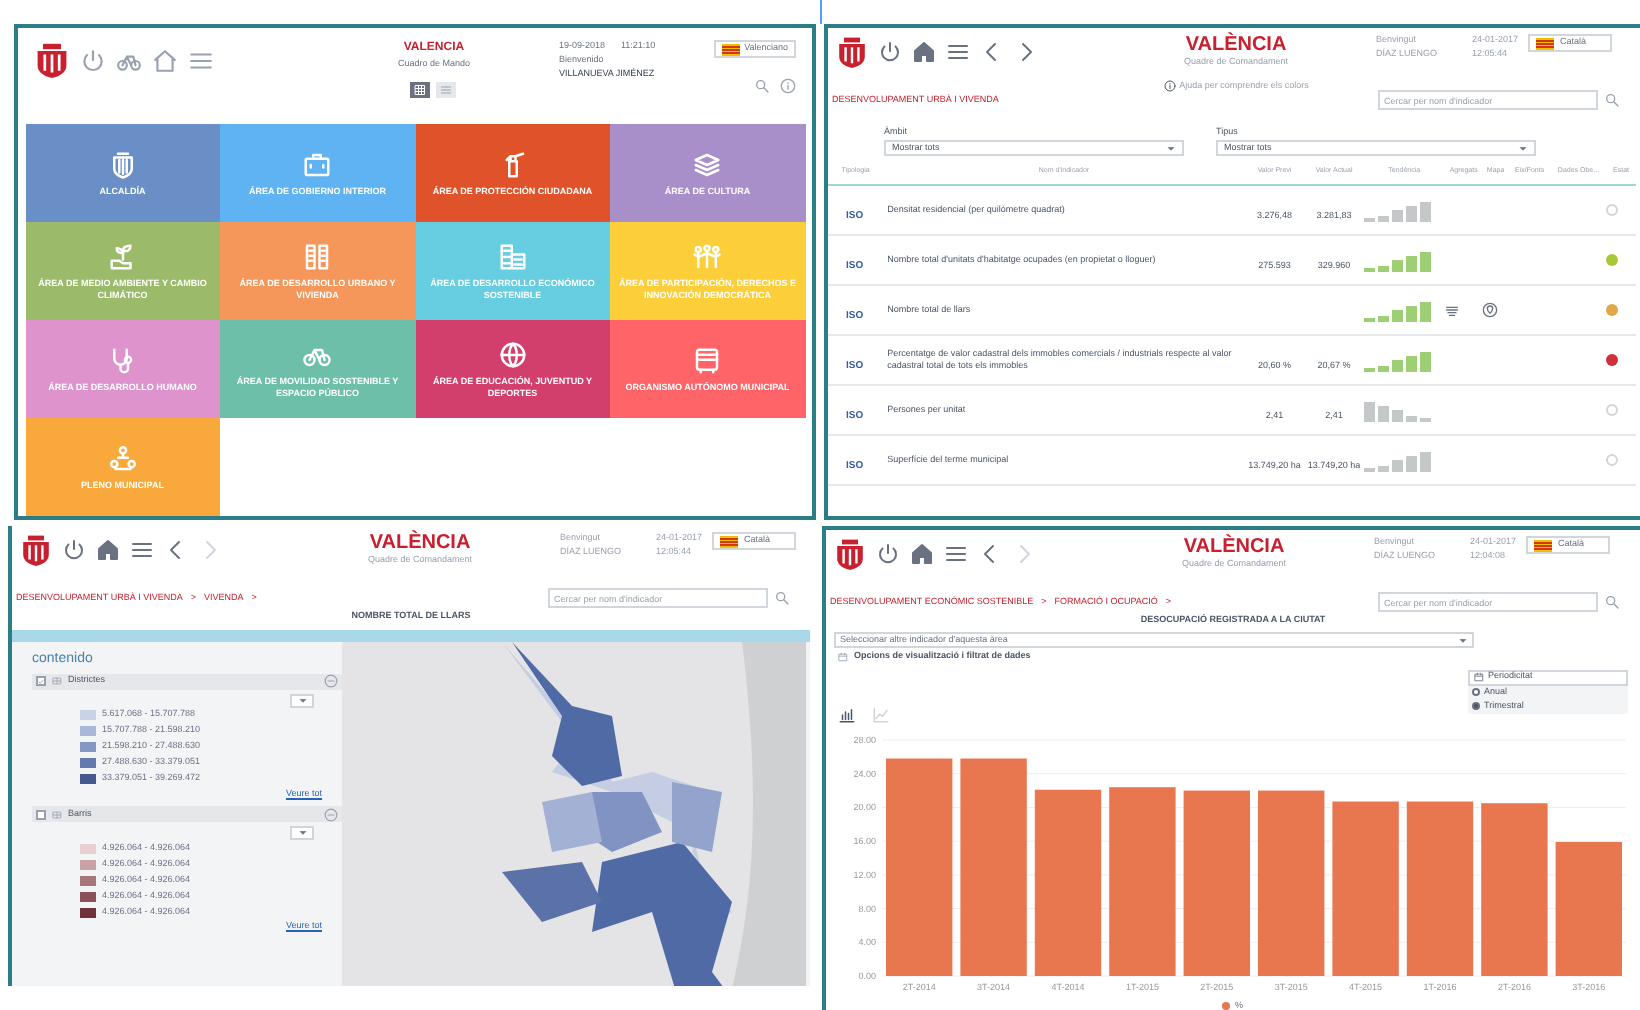 The height and width of the screenshot is (1010, 1640). I want to click on grid-icon, so click(420, 89).